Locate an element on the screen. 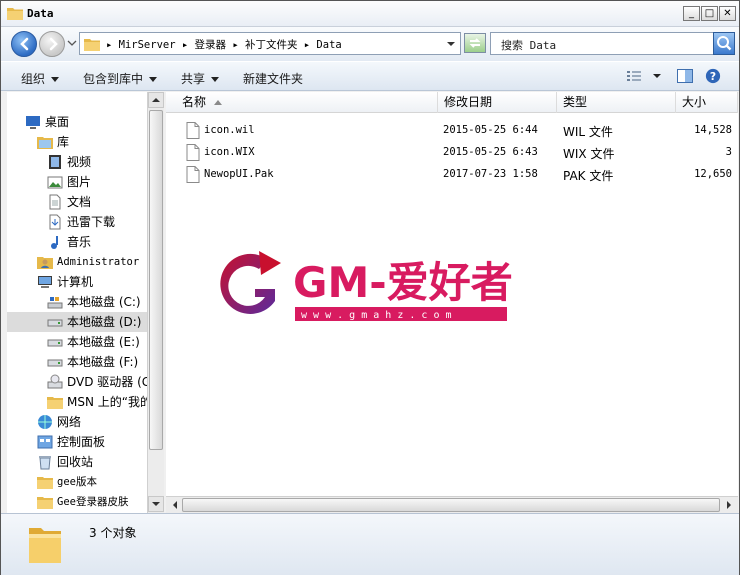  arrow-right-icon is located at coordinates (53, 44).